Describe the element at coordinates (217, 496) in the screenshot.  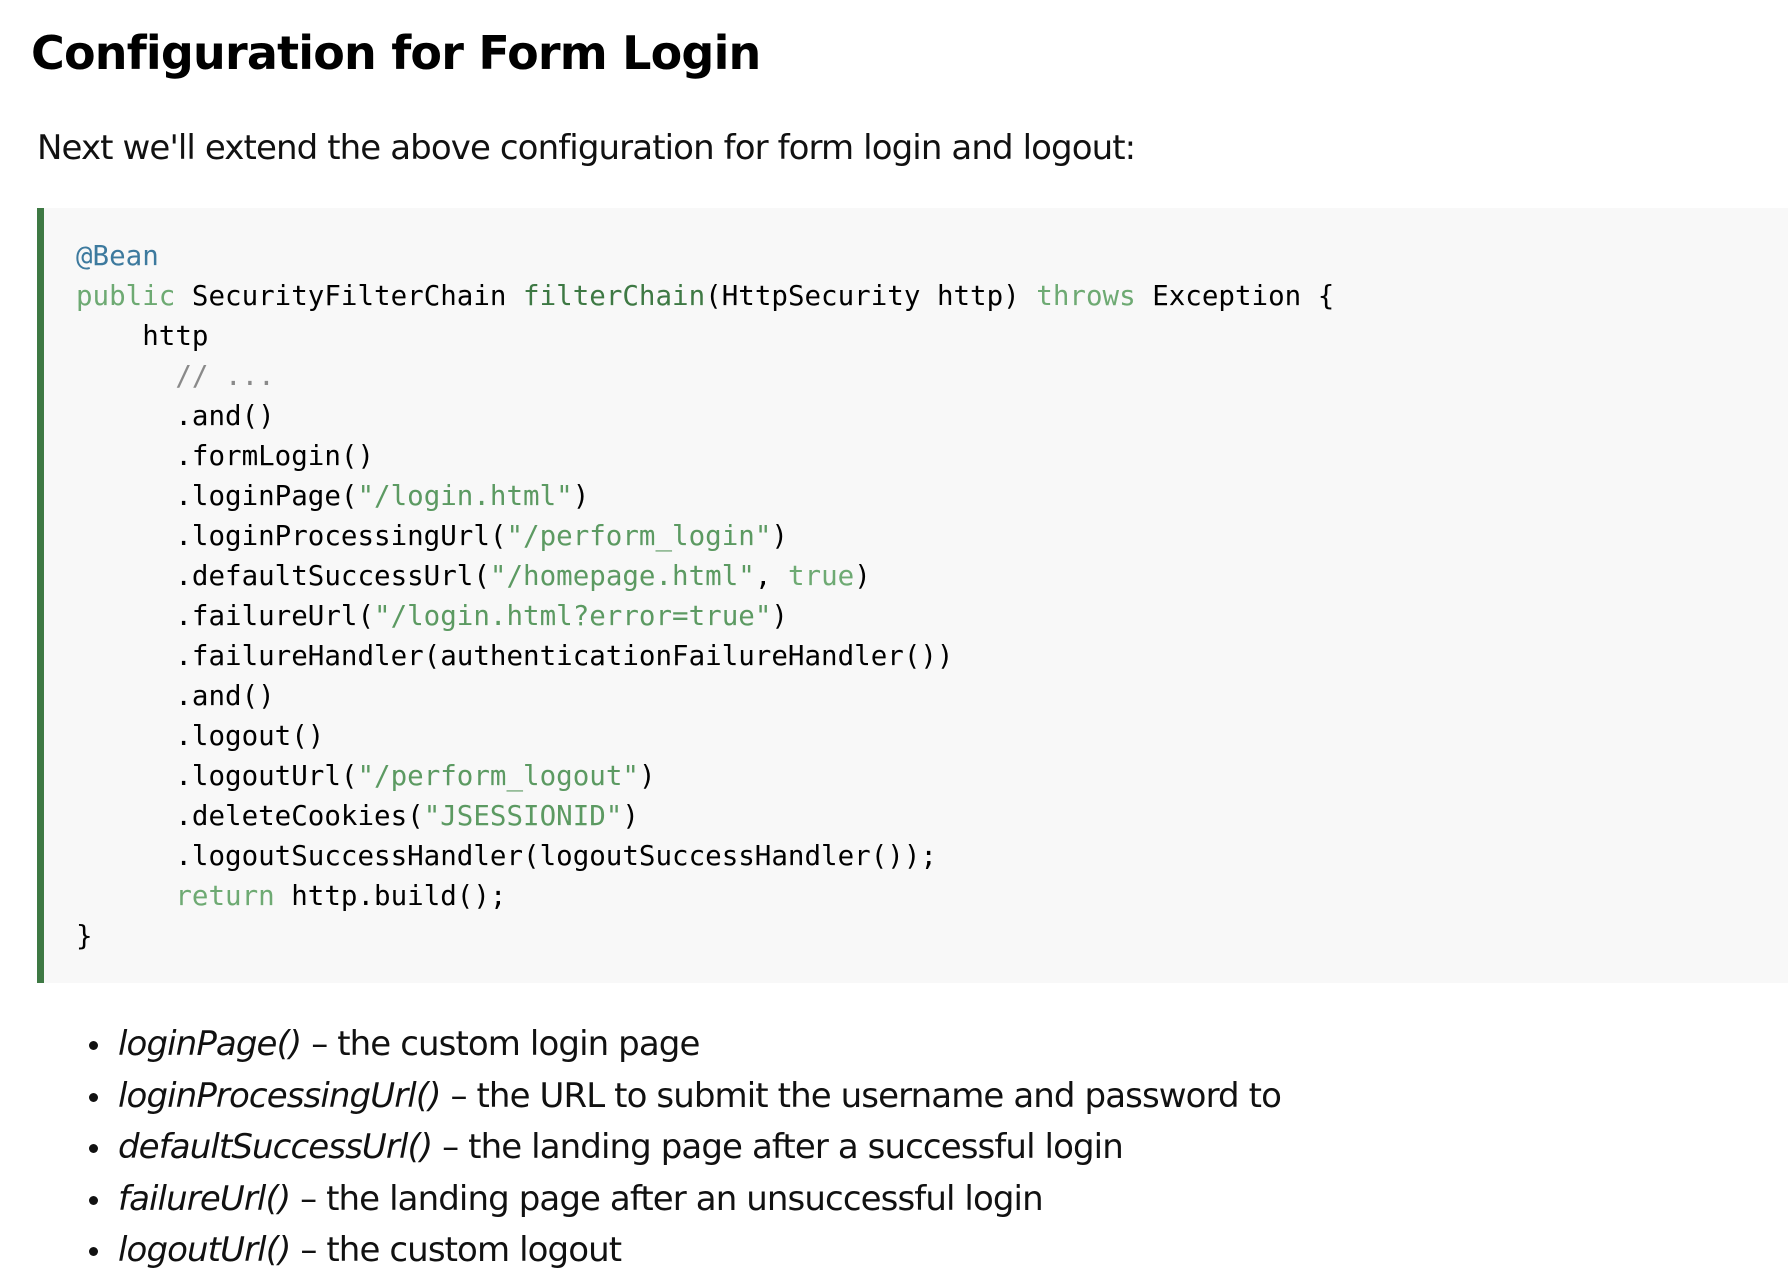
I see `code-token: .loginPage(` at that location.